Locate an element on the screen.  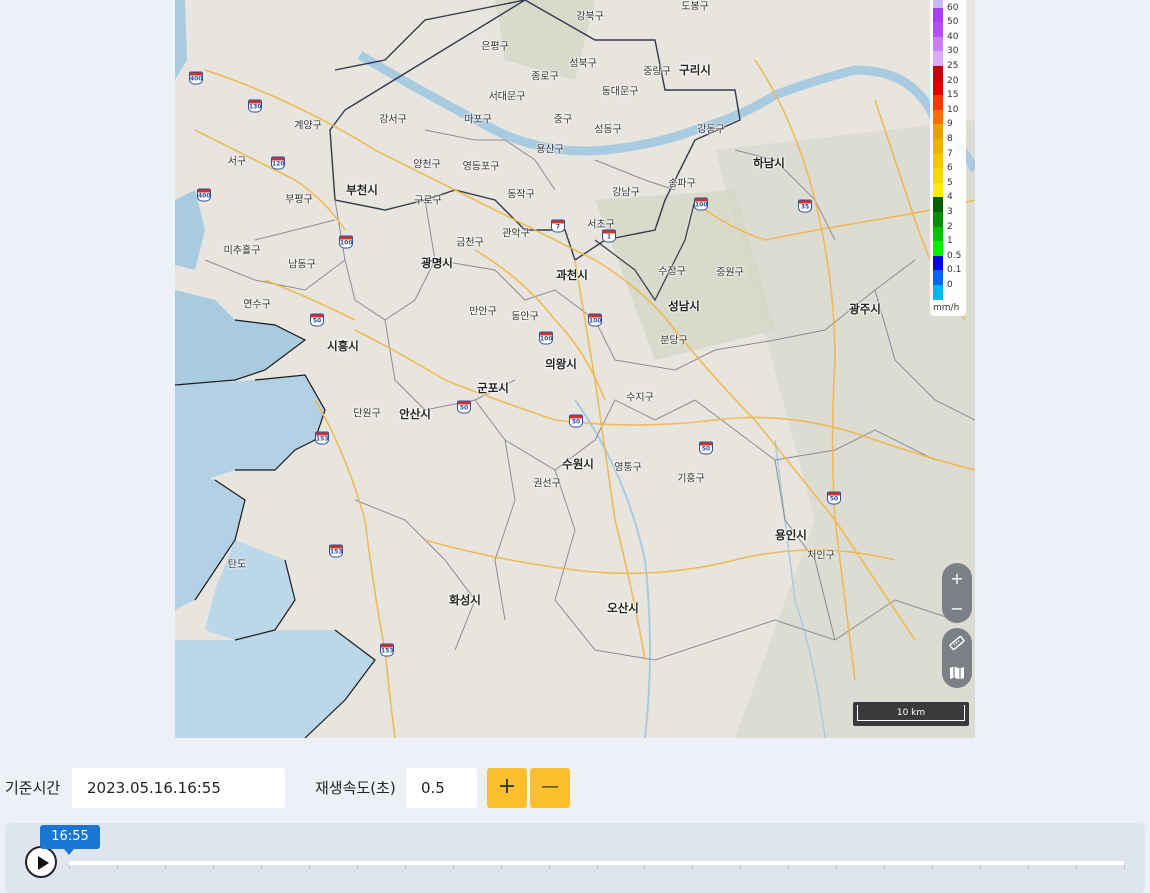
place-label: 중랑구 is located at coordinates (657, 72).